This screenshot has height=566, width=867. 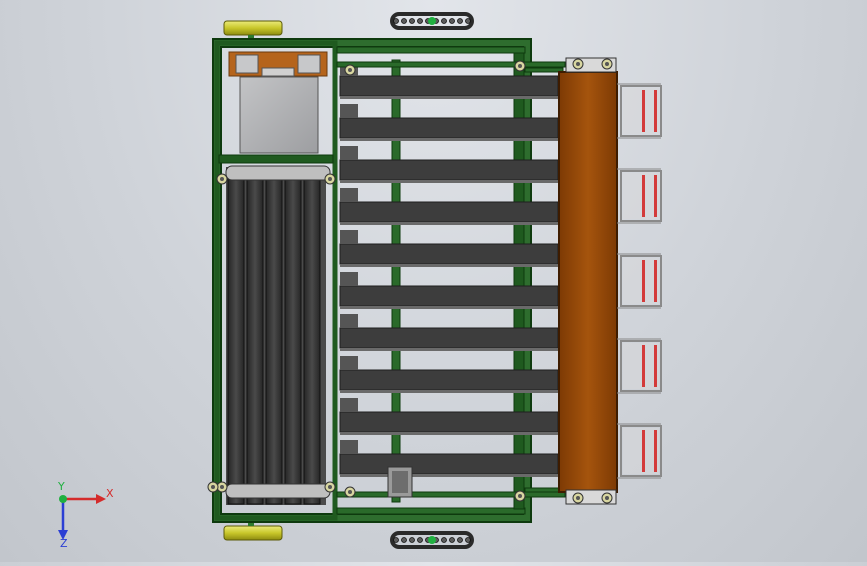 I want to click on ejector-fins, so click(x=639, y=281).